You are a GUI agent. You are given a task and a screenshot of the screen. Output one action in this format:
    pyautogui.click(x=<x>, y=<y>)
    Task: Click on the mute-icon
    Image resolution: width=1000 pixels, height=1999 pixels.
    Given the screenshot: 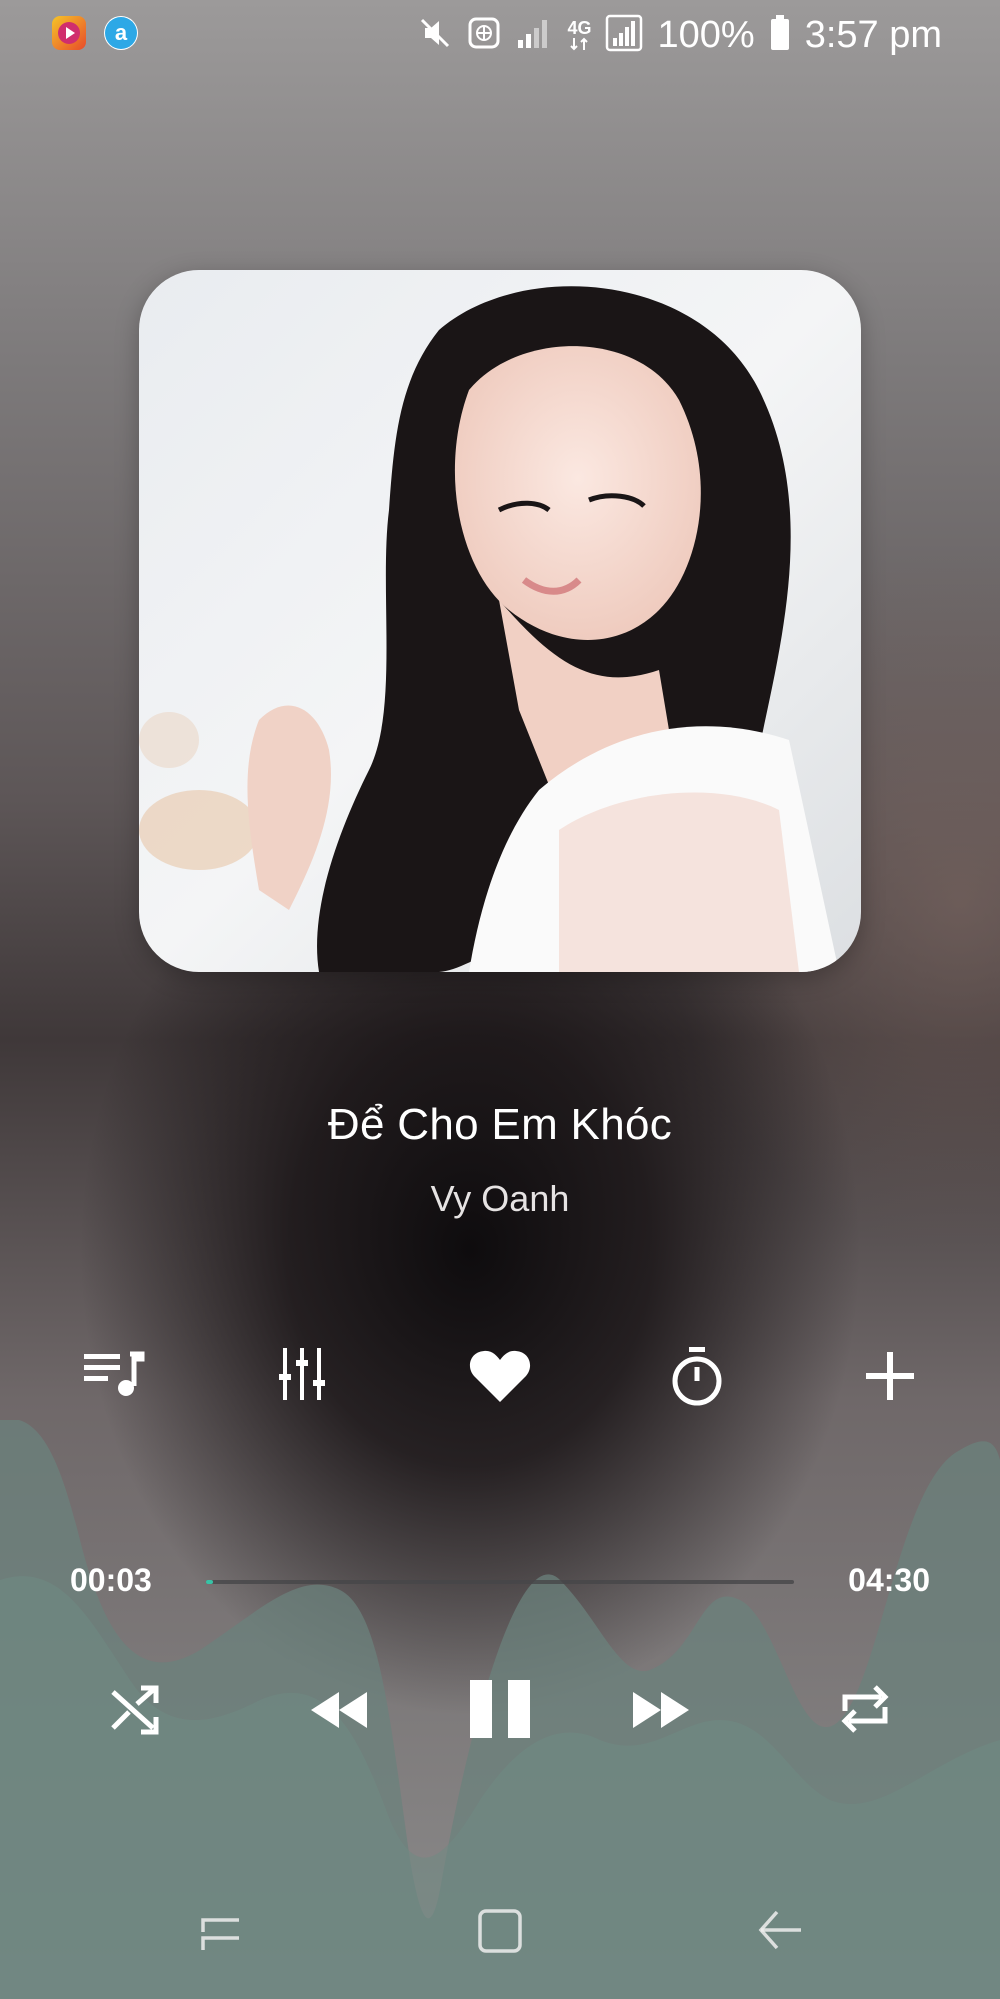 What is the action you would take?
    pyautogui.click(x=435, y=35)
    